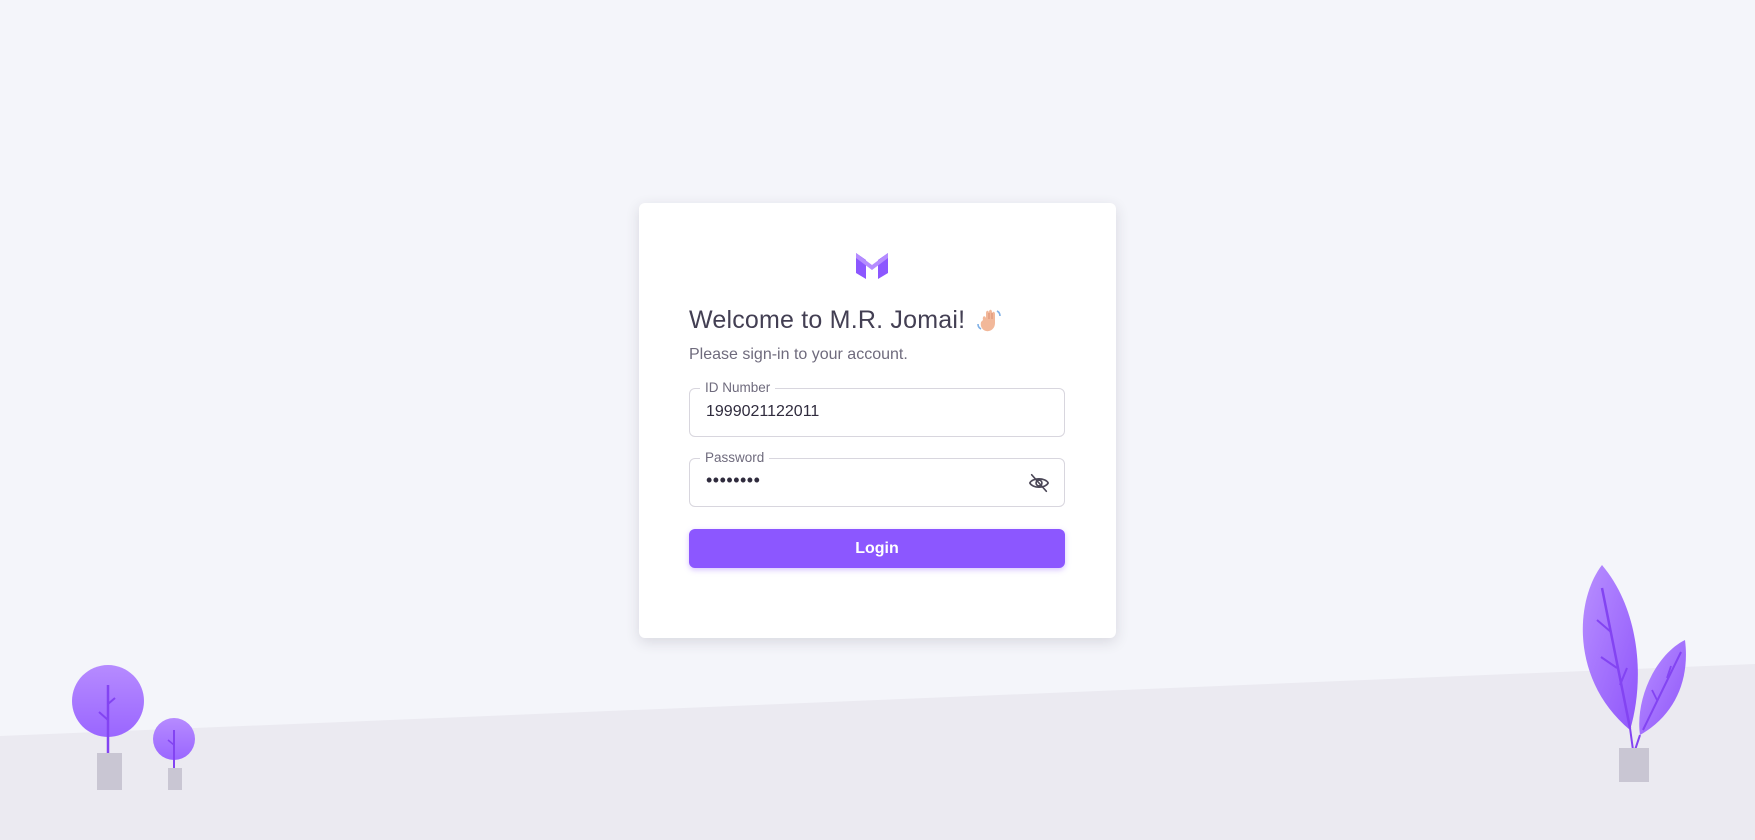 The width and height of the screenshot is (1755, 840). I want to click on brand-m-logo-icon, so click(872, 266).